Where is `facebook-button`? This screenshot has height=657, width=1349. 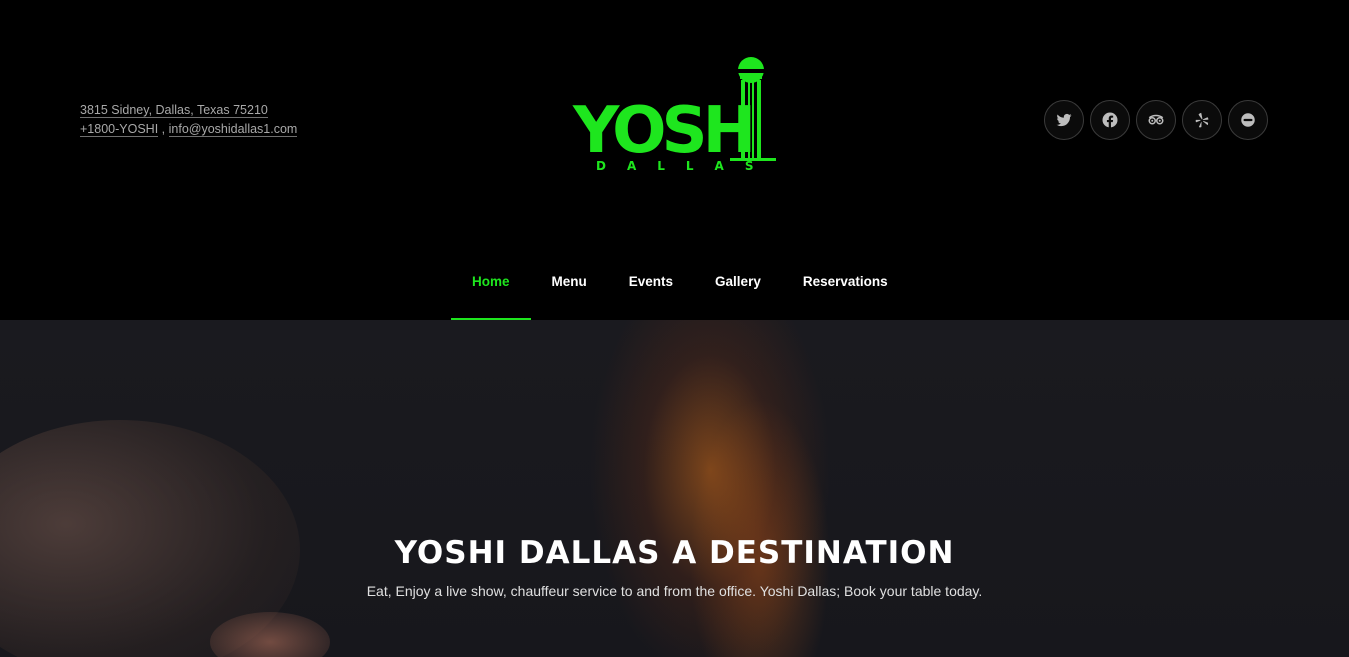
facebook-button is located at coordinates (1110, 120).